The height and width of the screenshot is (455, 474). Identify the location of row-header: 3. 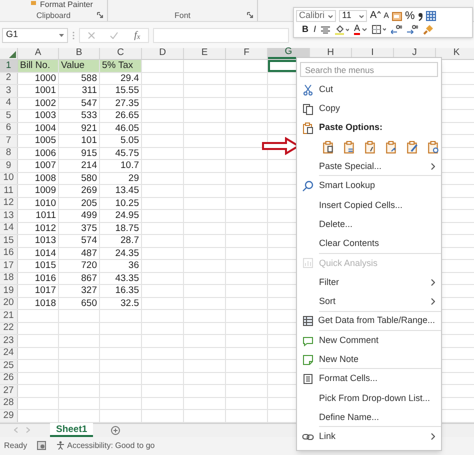
(9, 90).